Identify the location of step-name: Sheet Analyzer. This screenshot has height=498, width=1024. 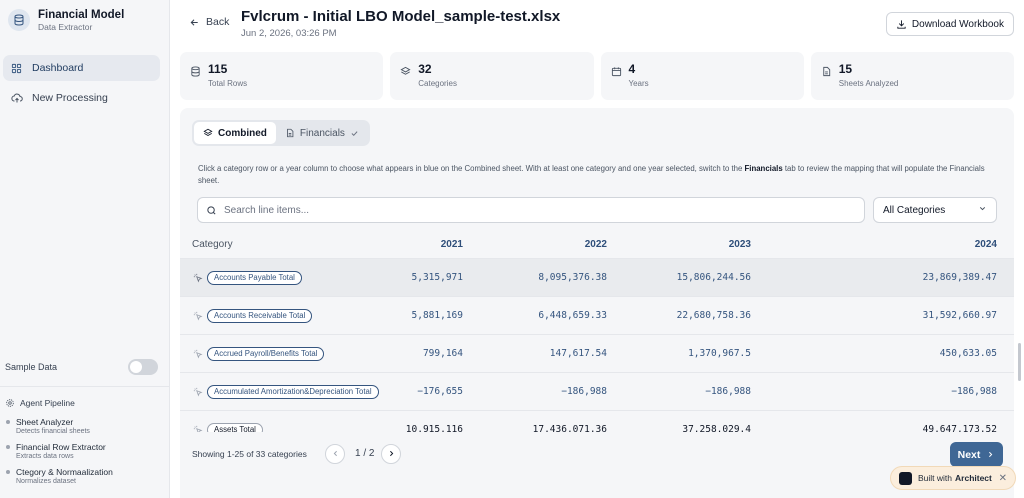
(45, 422).